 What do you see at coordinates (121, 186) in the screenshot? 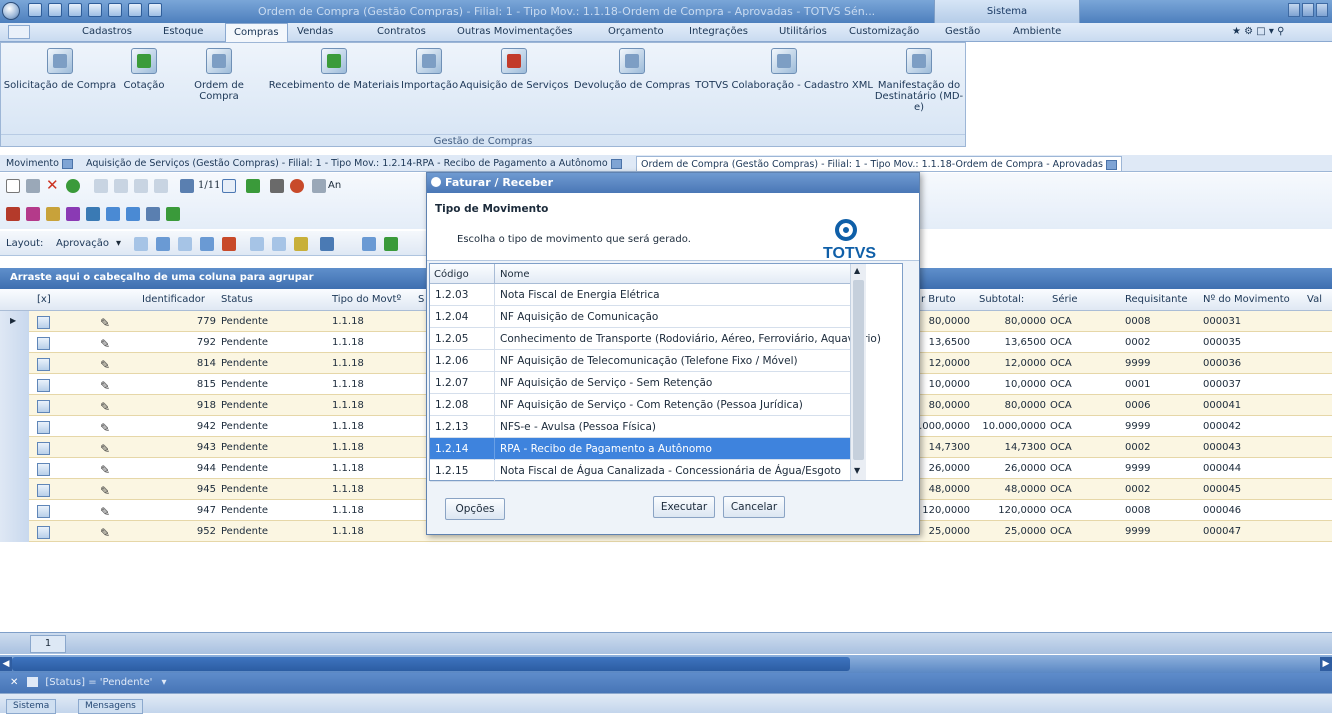
I see `previous-record-icon` at bounding box center [121, 186].